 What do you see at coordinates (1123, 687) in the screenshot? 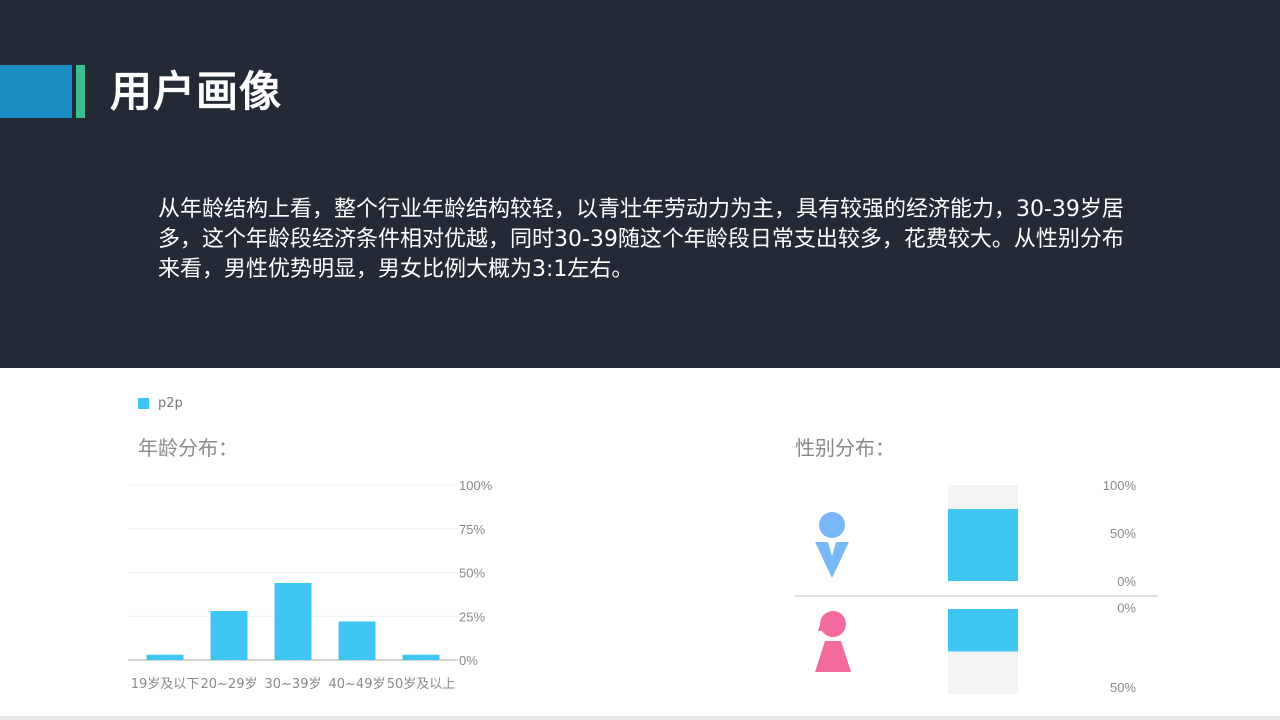
I see `female-tick-label: 50%` at bounding box center [1123, 687].